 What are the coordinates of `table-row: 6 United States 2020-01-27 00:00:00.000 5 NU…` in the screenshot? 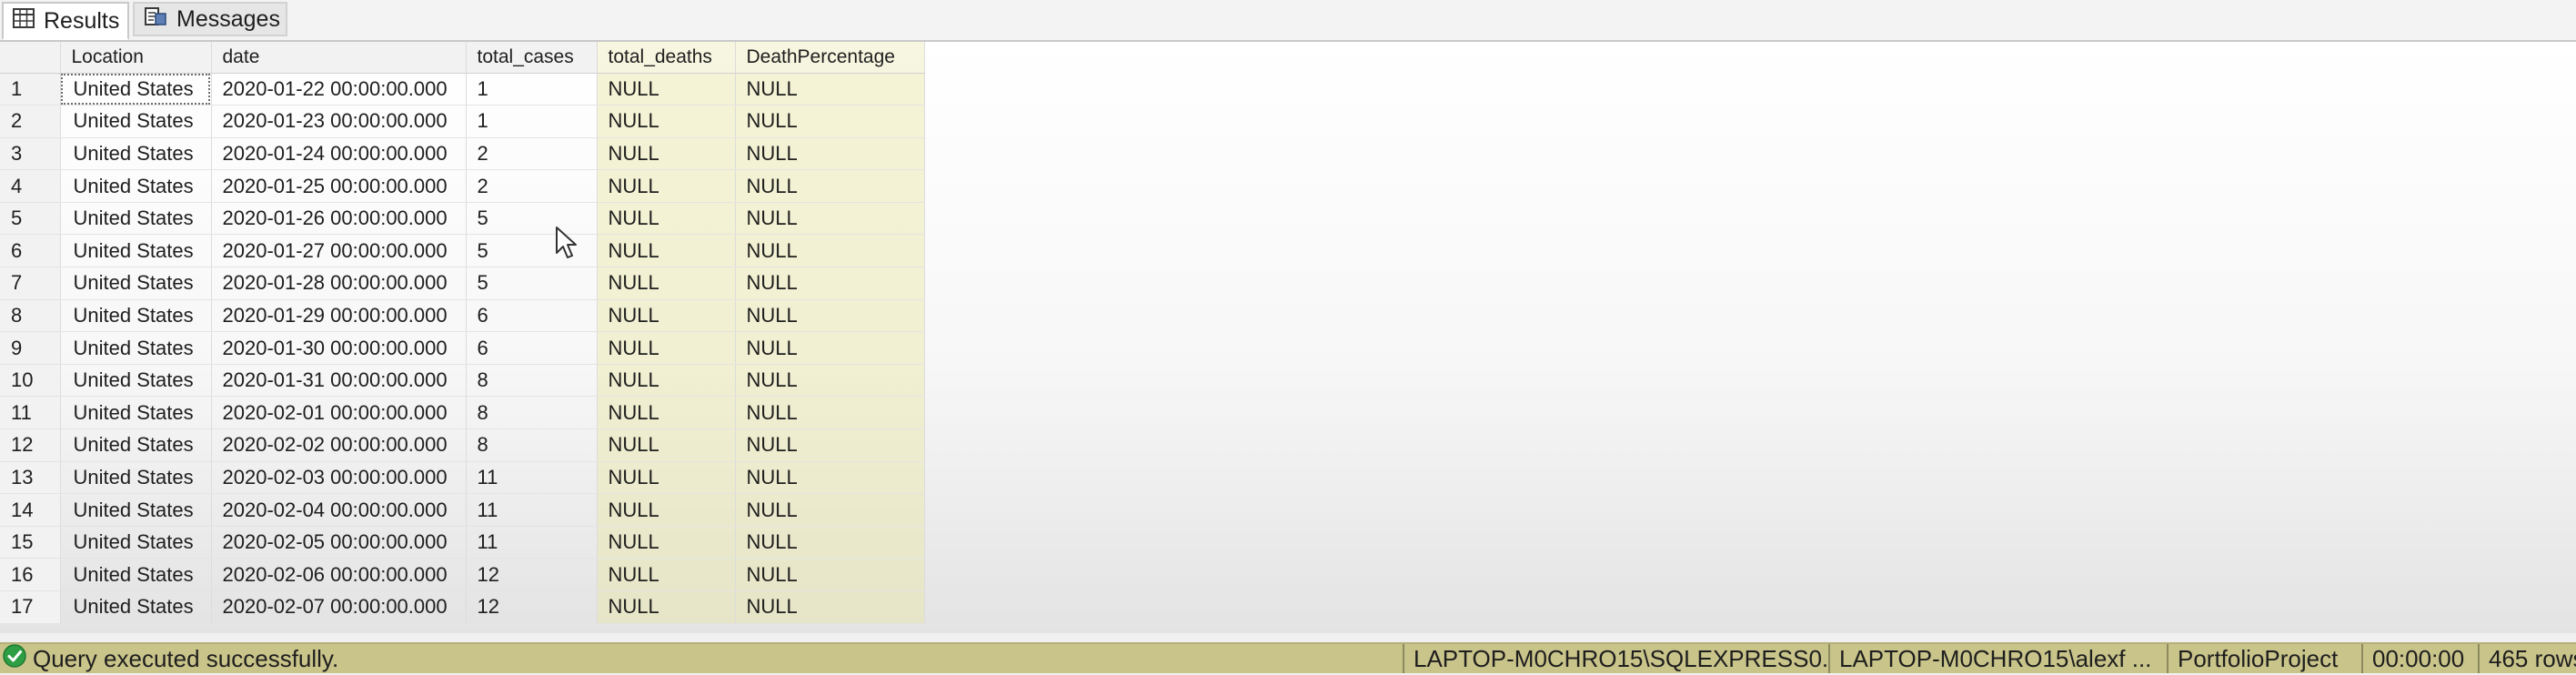 It's located at (462, 251).